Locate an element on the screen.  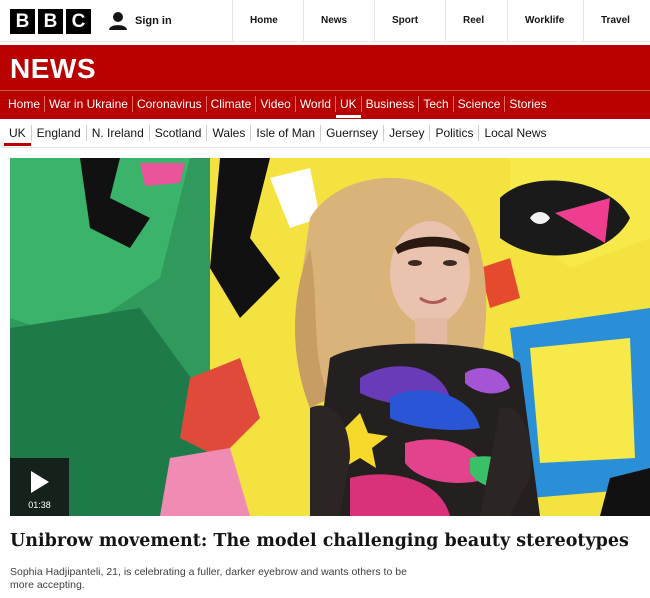
section-nav-coronavirus: Coronavirus is located at coordinates (170, 104).